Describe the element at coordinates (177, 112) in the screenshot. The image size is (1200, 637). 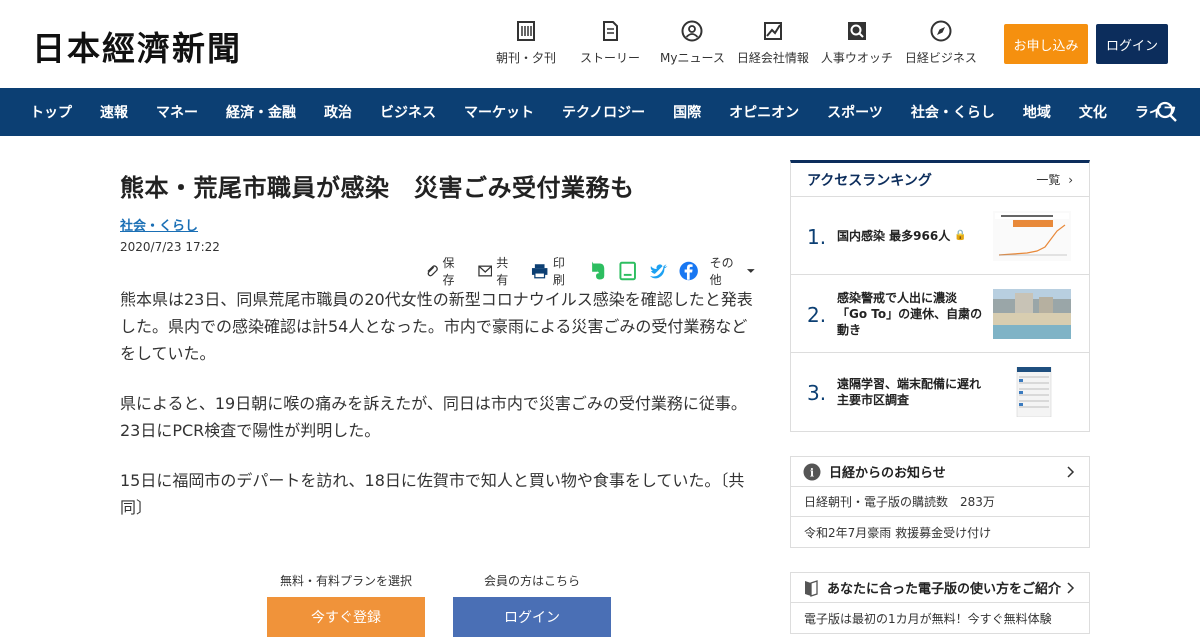
I see `nav-item-money: マネー` at that location.